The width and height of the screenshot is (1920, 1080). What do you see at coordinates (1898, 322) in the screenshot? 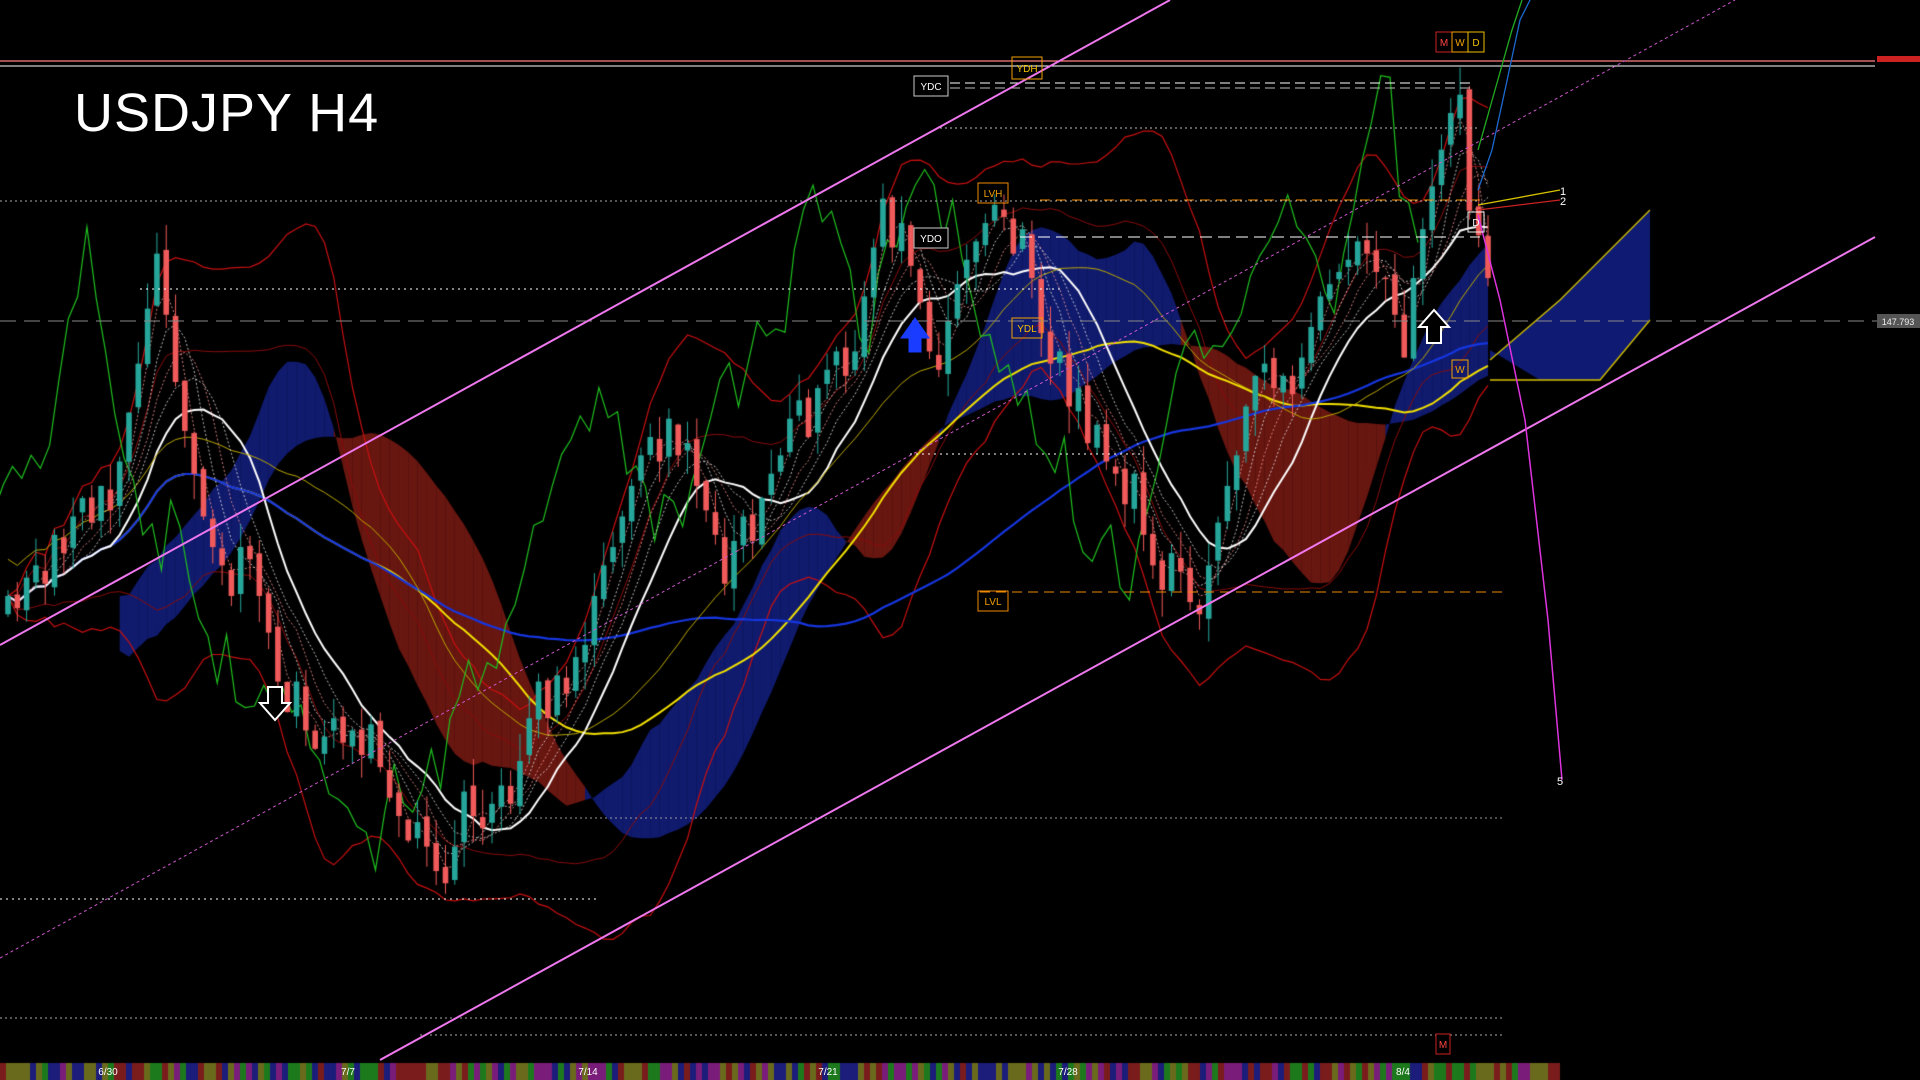
I see `price-tag-label: 147.793` at bounding box center [1898, 322].